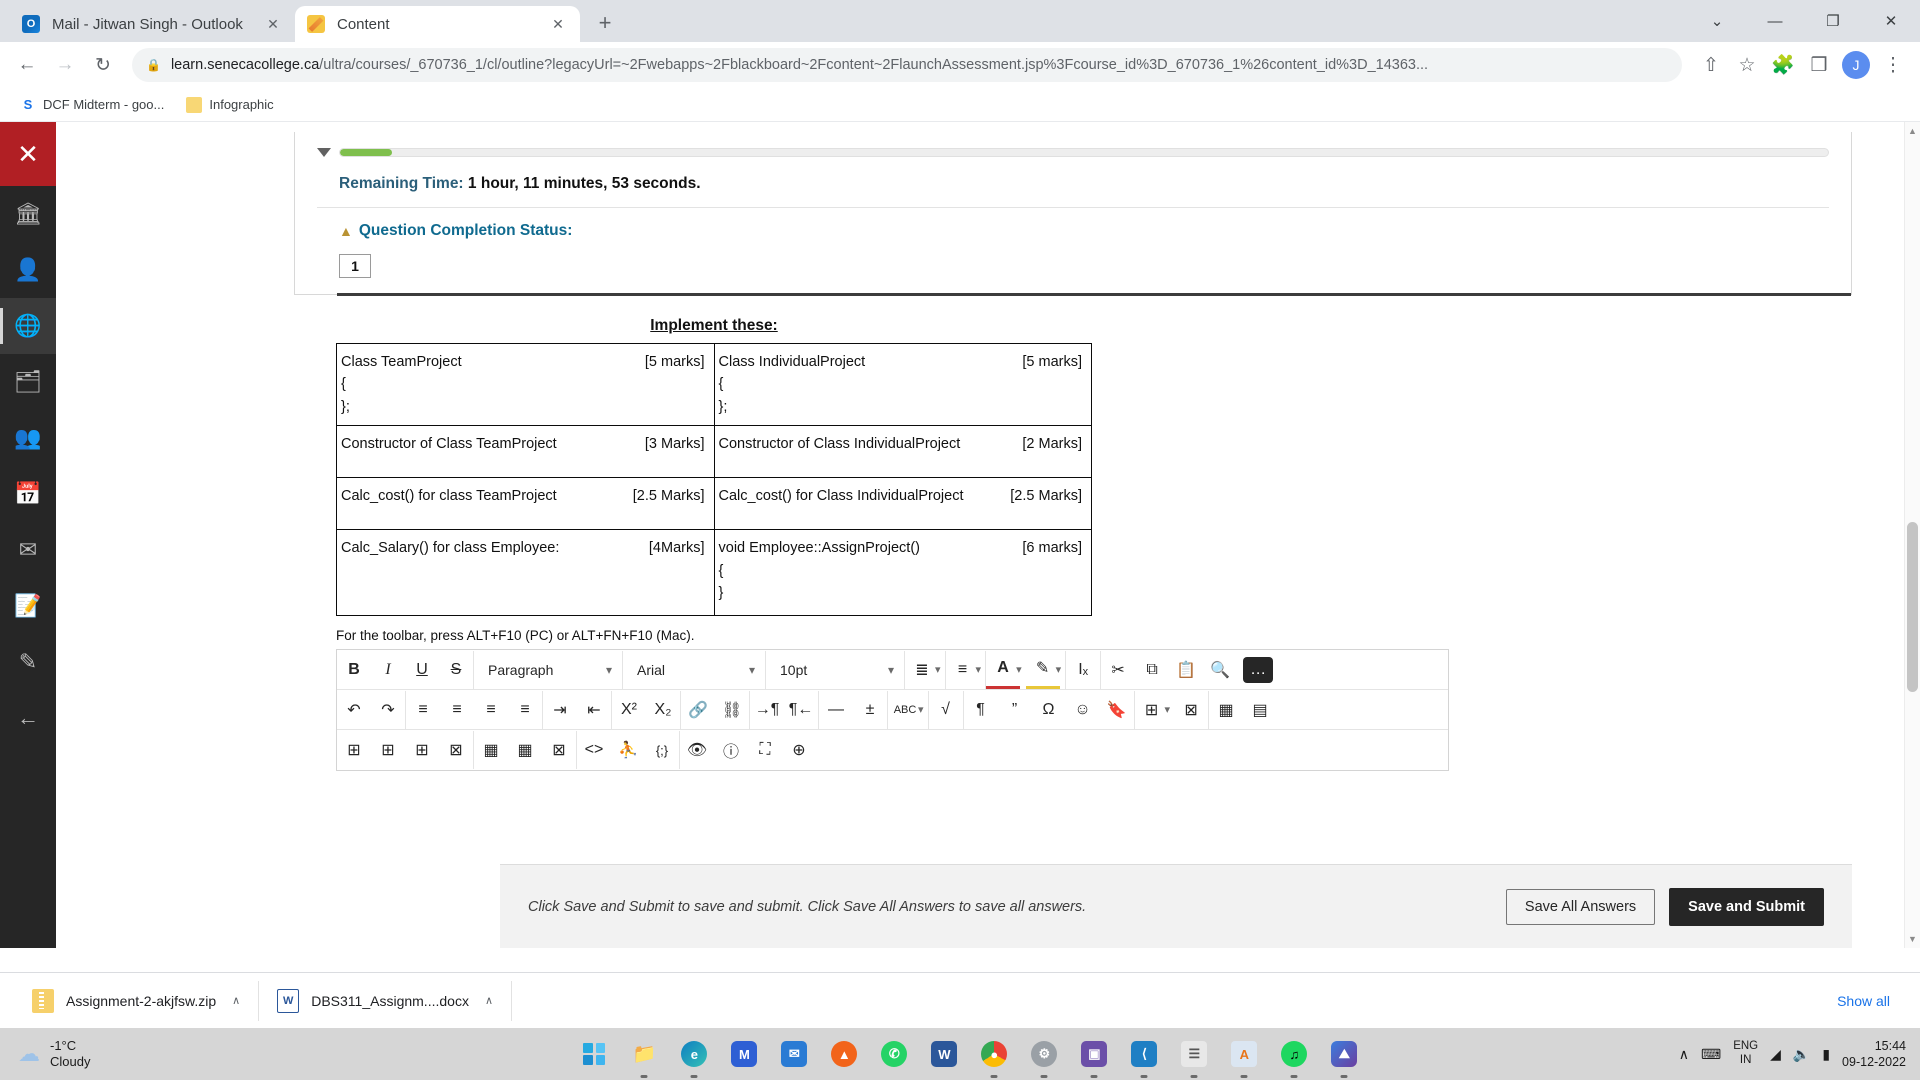 Image resolution: width=1920 pixels, height=1080 pixels. What do you see at coordinates (605, 23) in the screenshot?
I see `new-tab-button: +` at bounding box center [605, 23].